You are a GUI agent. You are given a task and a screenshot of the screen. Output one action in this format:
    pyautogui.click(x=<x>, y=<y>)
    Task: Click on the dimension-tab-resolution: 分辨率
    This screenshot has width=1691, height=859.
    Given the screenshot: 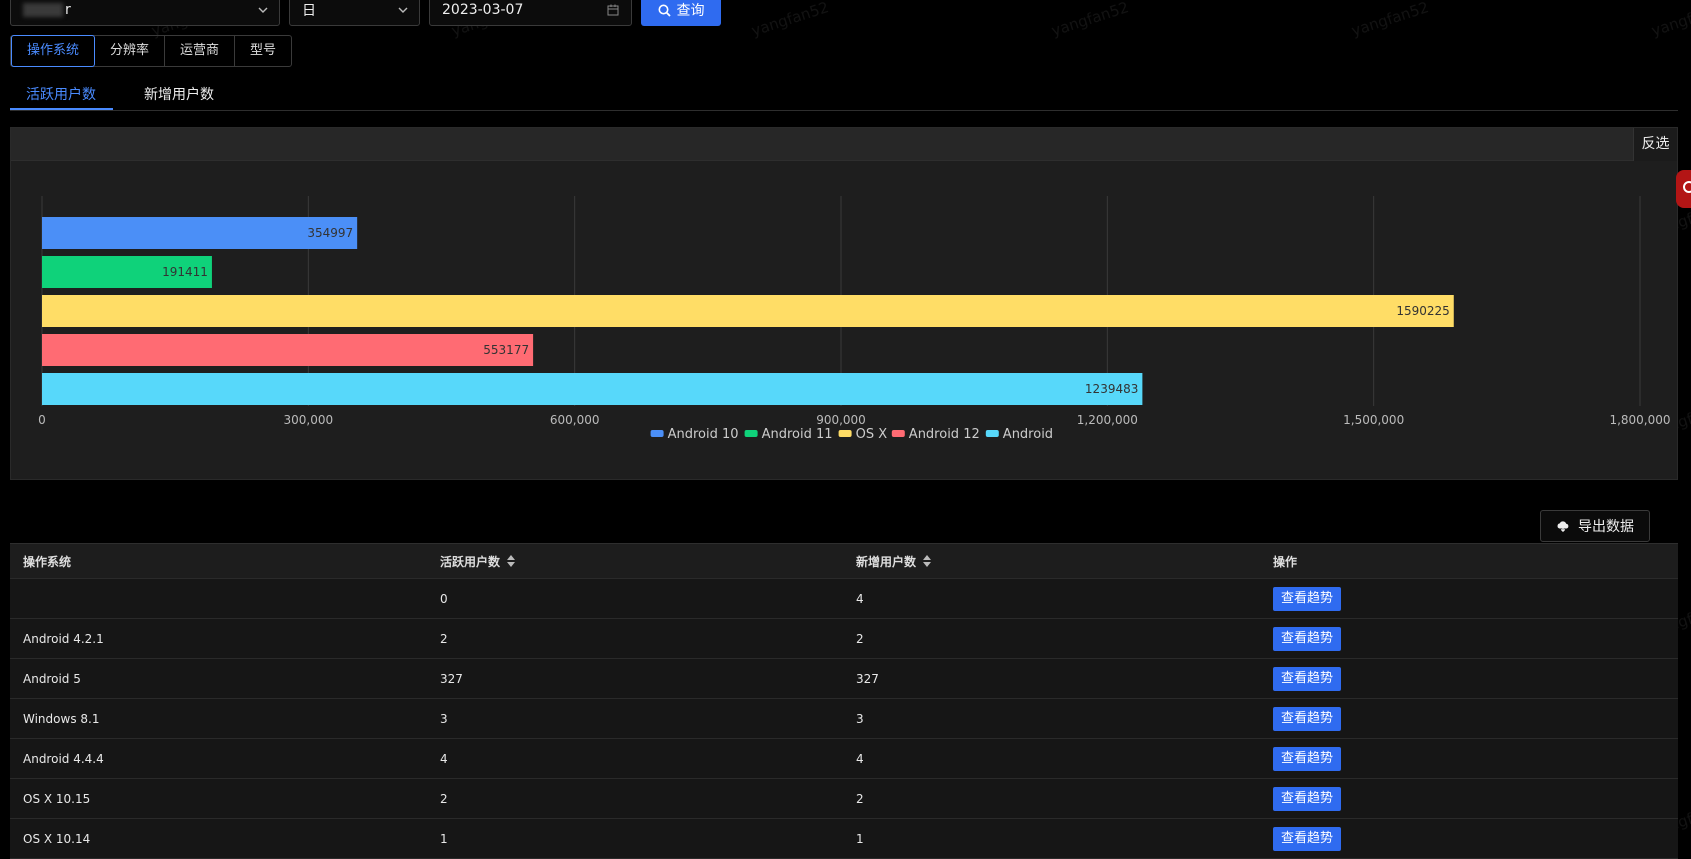 What is the action you would take?
    pyautogui.click(x=130, y=51)
    